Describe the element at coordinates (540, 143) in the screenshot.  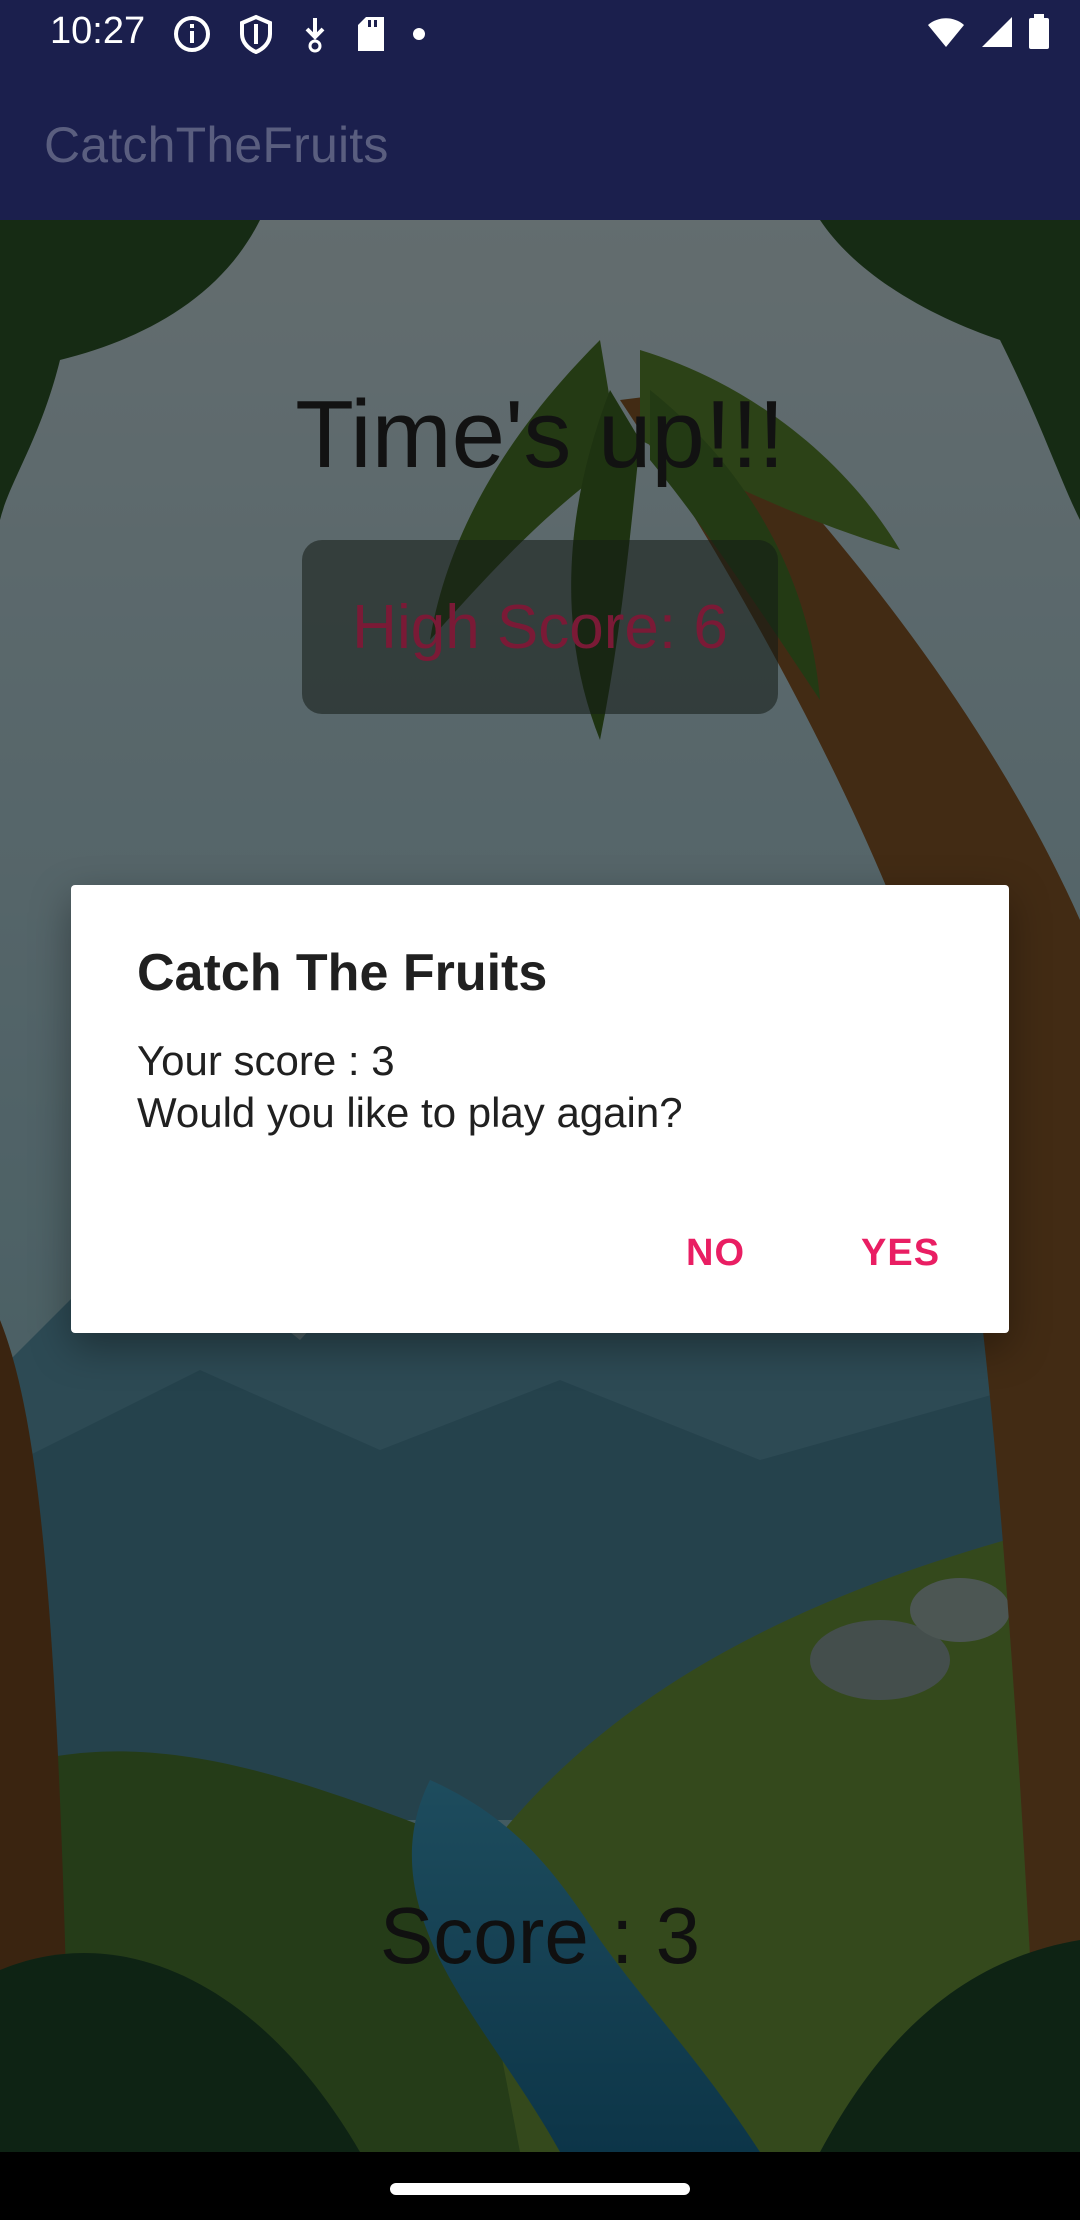
I see `app-bar: CatchTheFruits` at that location.